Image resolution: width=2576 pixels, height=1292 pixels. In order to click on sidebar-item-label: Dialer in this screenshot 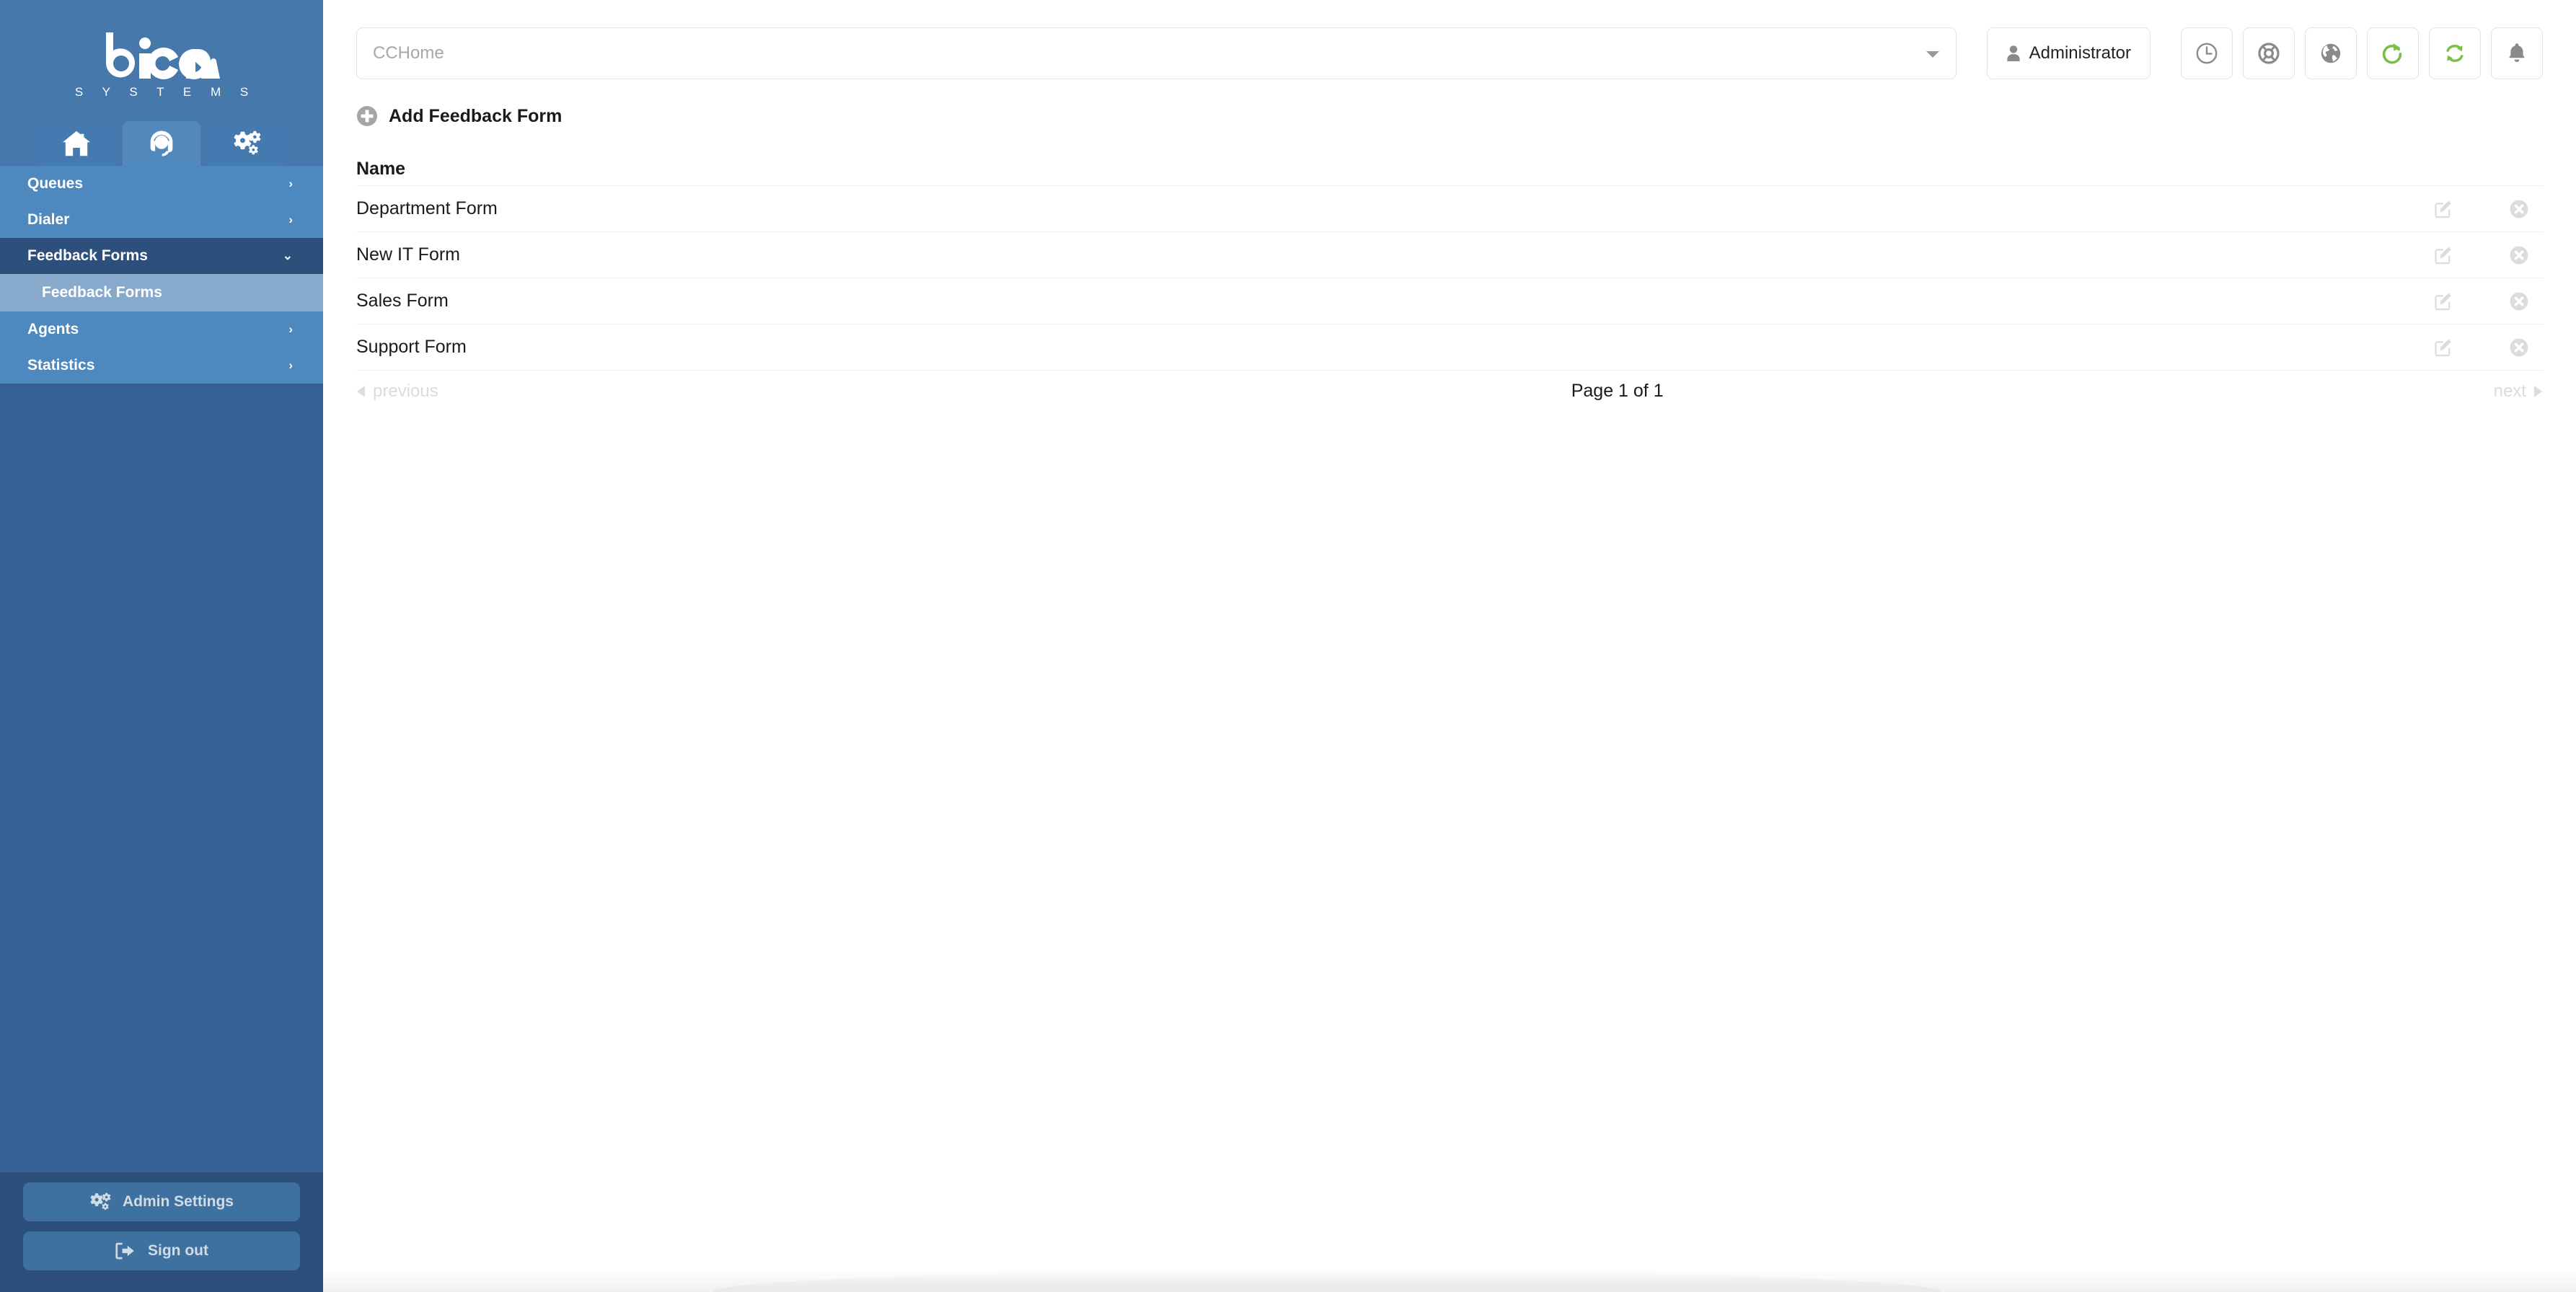, I will do `click(48, 220)`.